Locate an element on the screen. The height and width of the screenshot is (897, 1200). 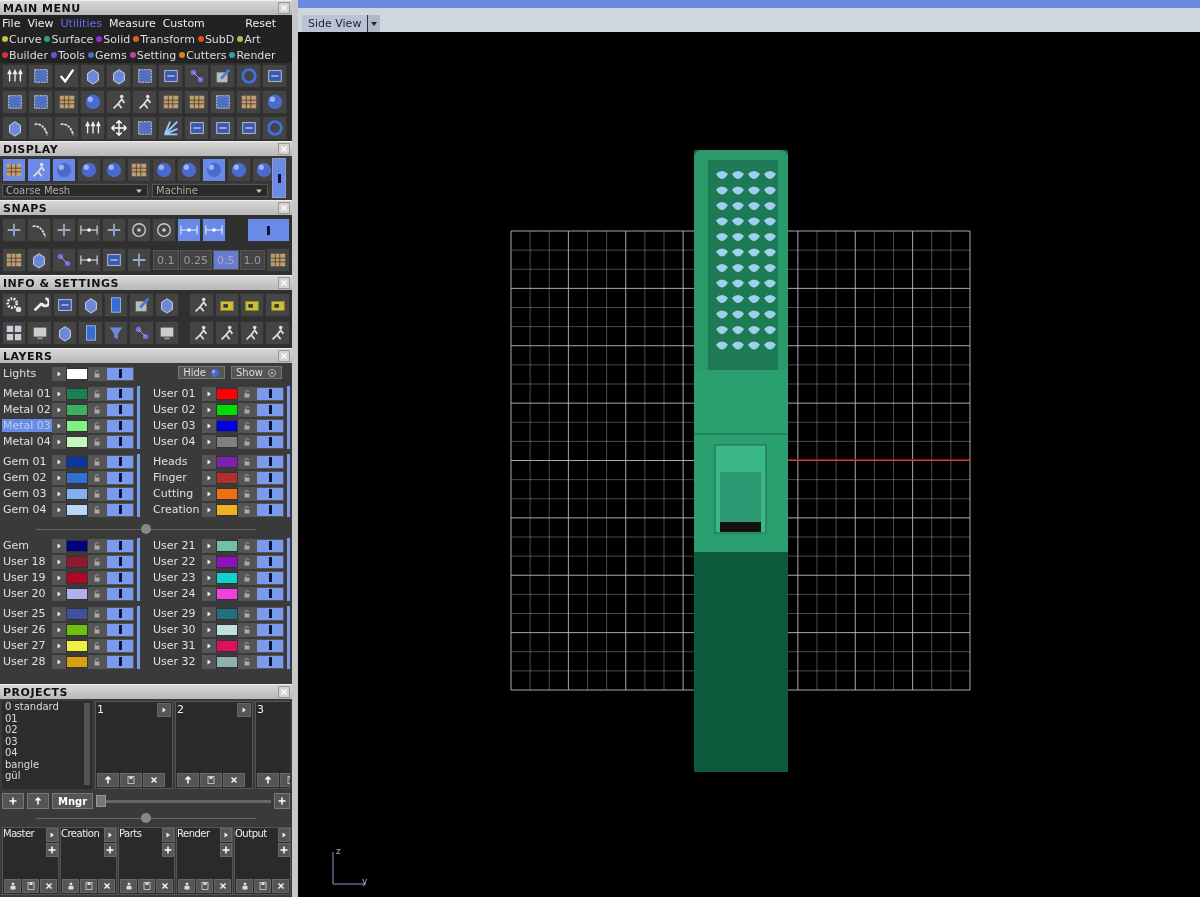
axis-label: y is located at coordinates (365, 881).